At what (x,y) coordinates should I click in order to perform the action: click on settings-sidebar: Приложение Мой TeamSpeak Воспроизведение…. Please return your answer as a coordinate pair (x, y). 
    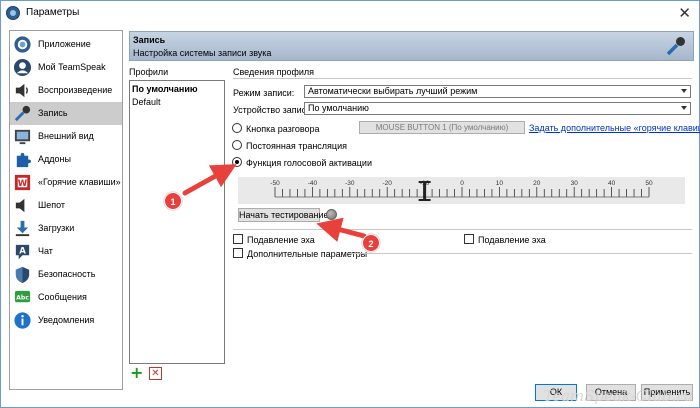
    Looking at the image, I should click on (66, 210).